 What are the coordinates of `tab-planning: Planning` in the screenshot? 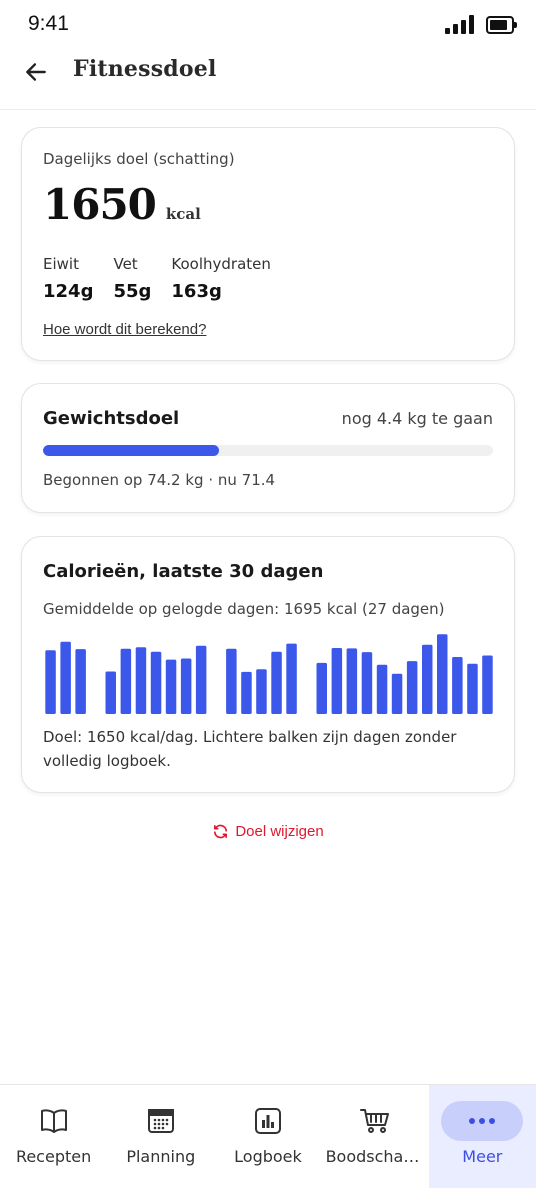 It's located at (160, 1136).